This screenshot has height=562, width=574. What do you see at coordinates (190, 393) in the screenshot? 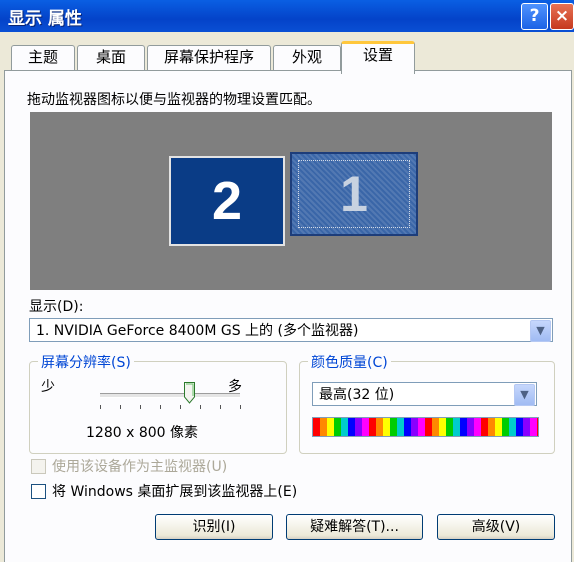
I see `resolution-slider-thumb` at bounding box center [190, 393].